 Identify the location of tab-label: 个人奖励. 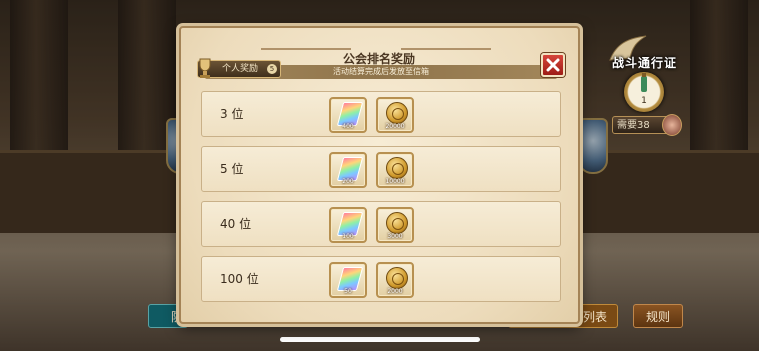
(240, 69).